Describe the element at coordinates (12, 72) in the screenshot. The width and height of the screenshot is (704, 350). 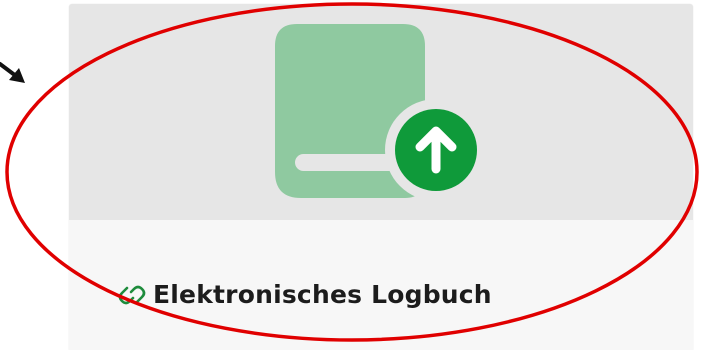
I see `black-arrow-annotation` at that location.